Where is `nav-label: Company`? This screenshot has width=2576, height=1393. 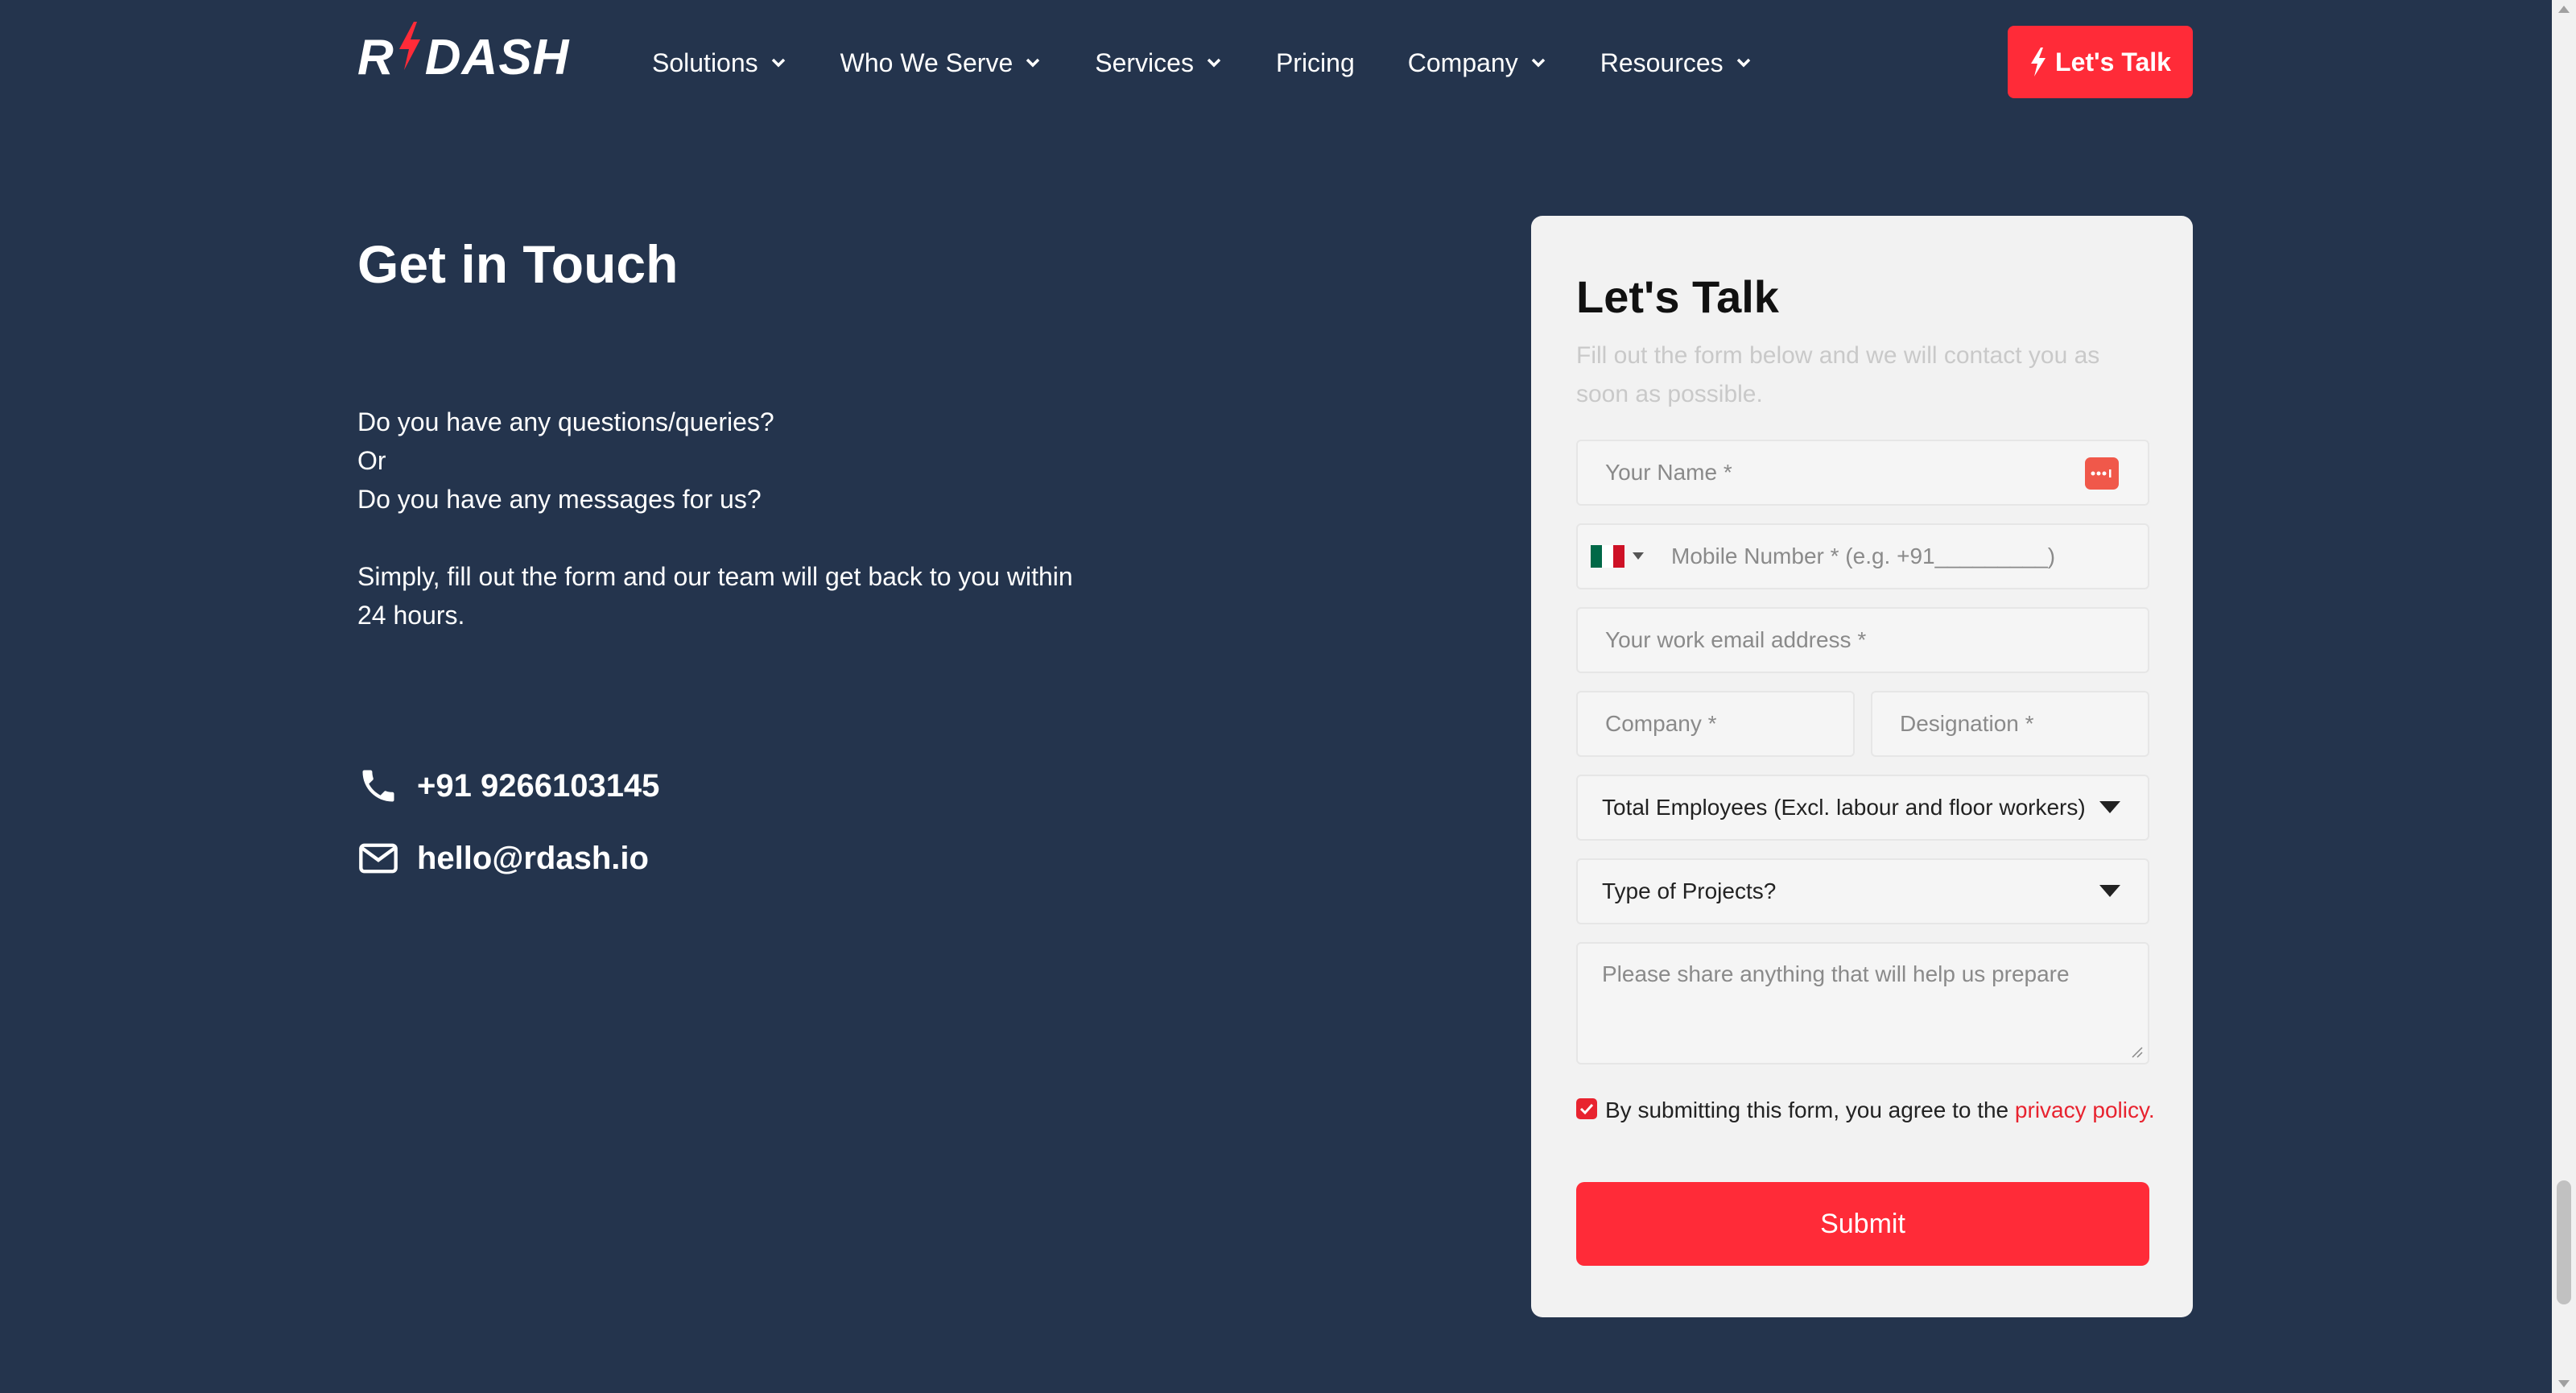
nav-label: Company is located at coordinates (1462, 62).